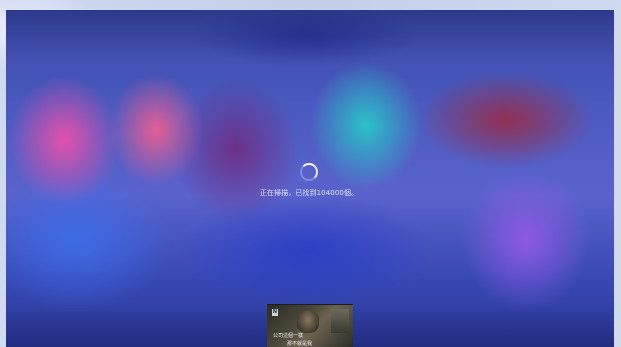 This screenshot has height=347, width=621. What do you see at coordinates (310, 34) in the screenshot?
I see `top-bar` at bounding box center [310, 34].